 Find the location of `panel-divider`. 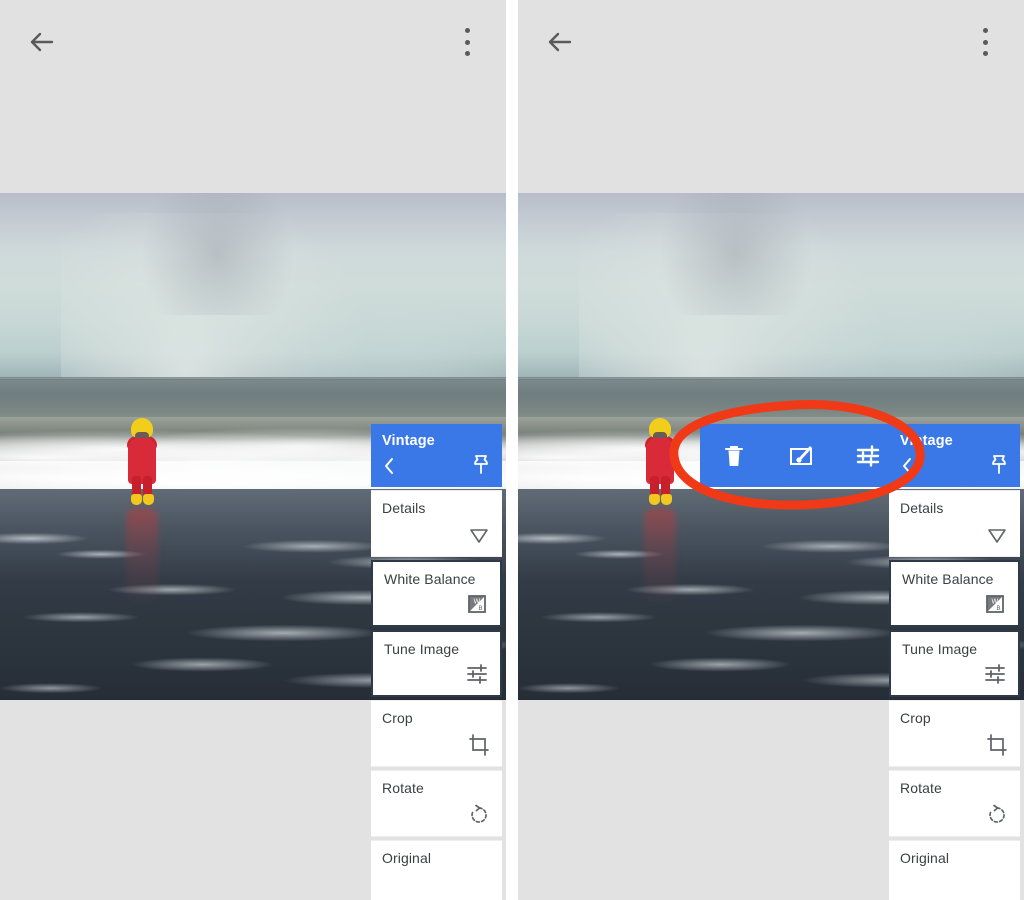

panel-divider is located at coordinates (512, 450).